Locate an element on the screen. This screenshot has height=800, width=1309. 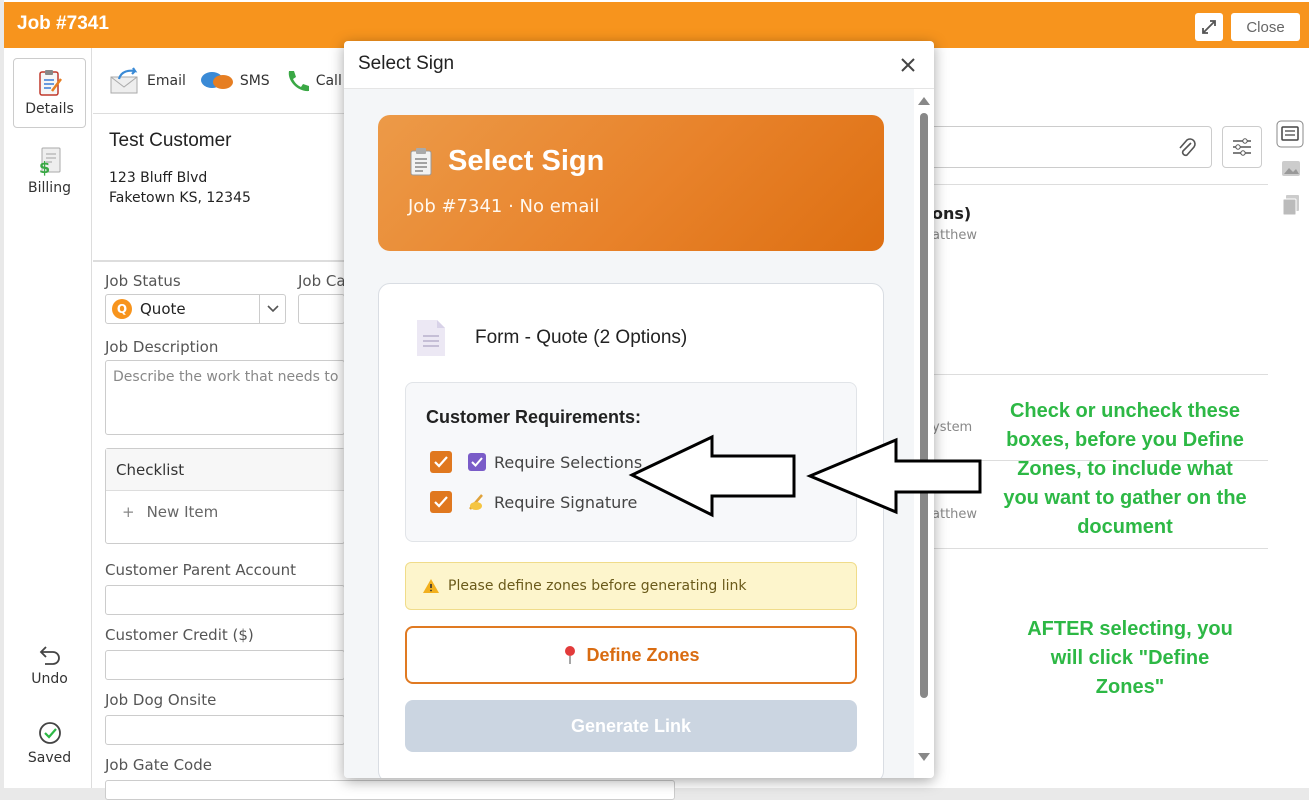
email-label: Email is located at coordinates (166, 80).